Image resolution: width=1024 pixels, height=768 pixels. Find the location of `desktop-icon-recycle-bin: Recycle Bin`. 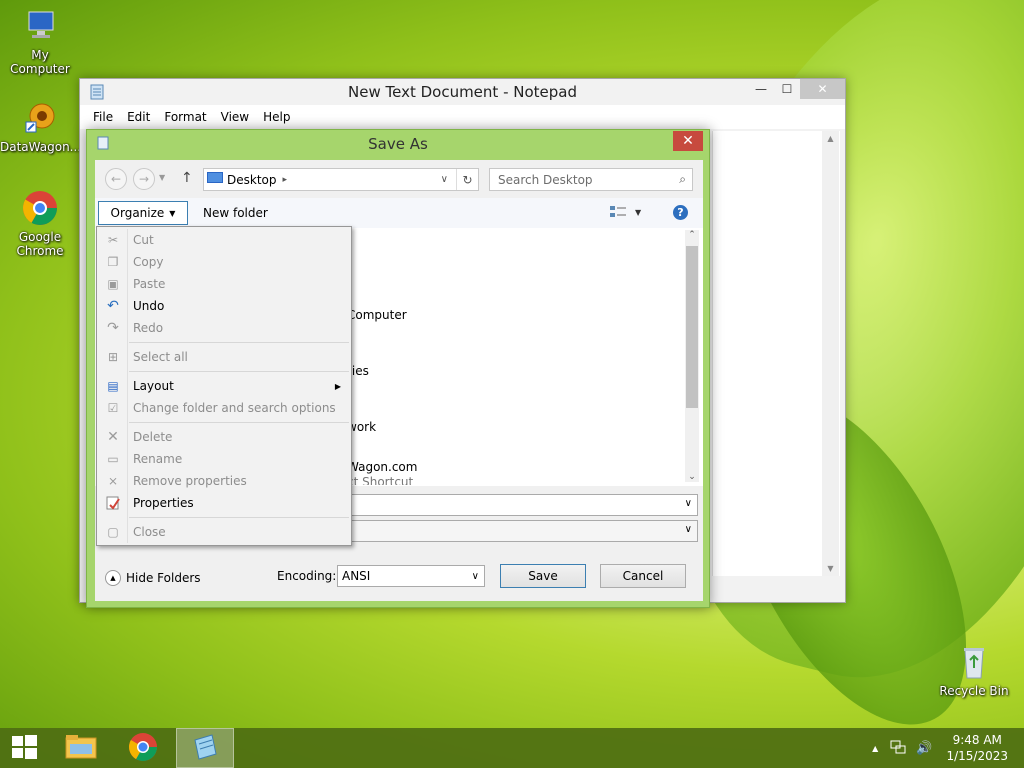

desktop-icon-recycle-bin: Recycle Bin is located at coordinates (974, 670).